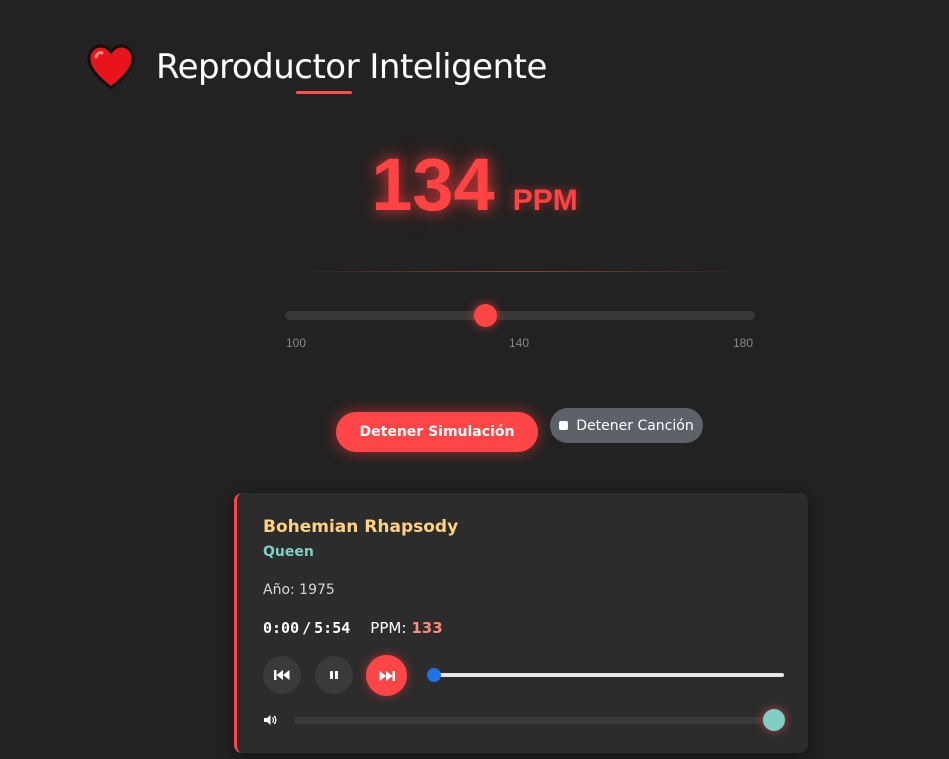 Image resolution: width=949 pixels, height=759 pixels. I want to click on bpm-tick-min: 100, so click(296, 343).